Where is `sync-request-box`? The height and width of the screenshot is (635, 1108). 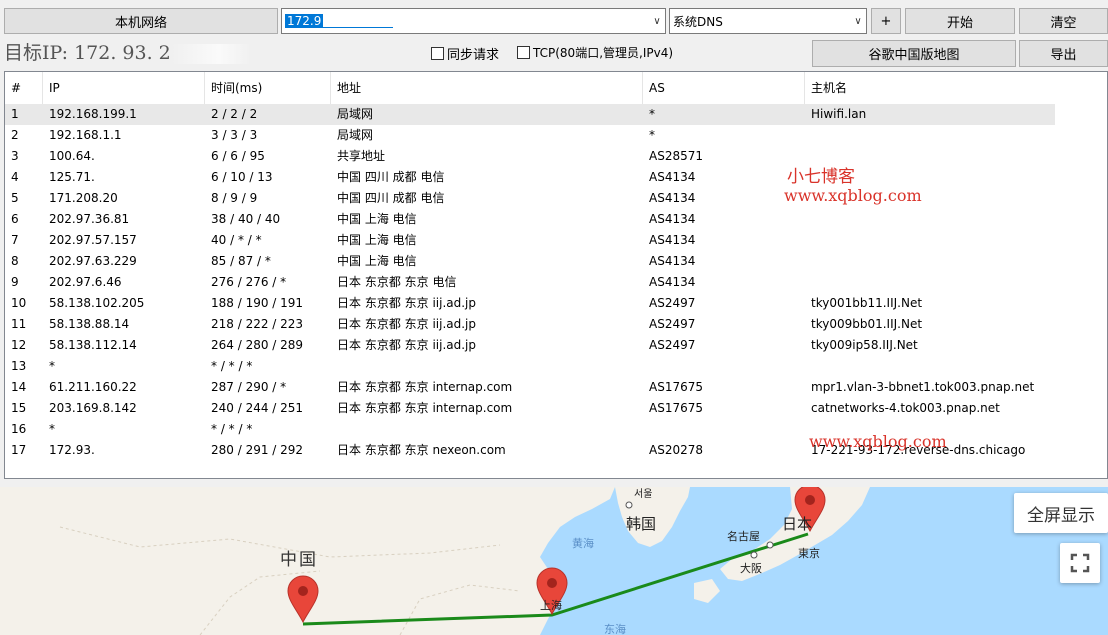
sync-request-box is located at coordinates (437, 53).